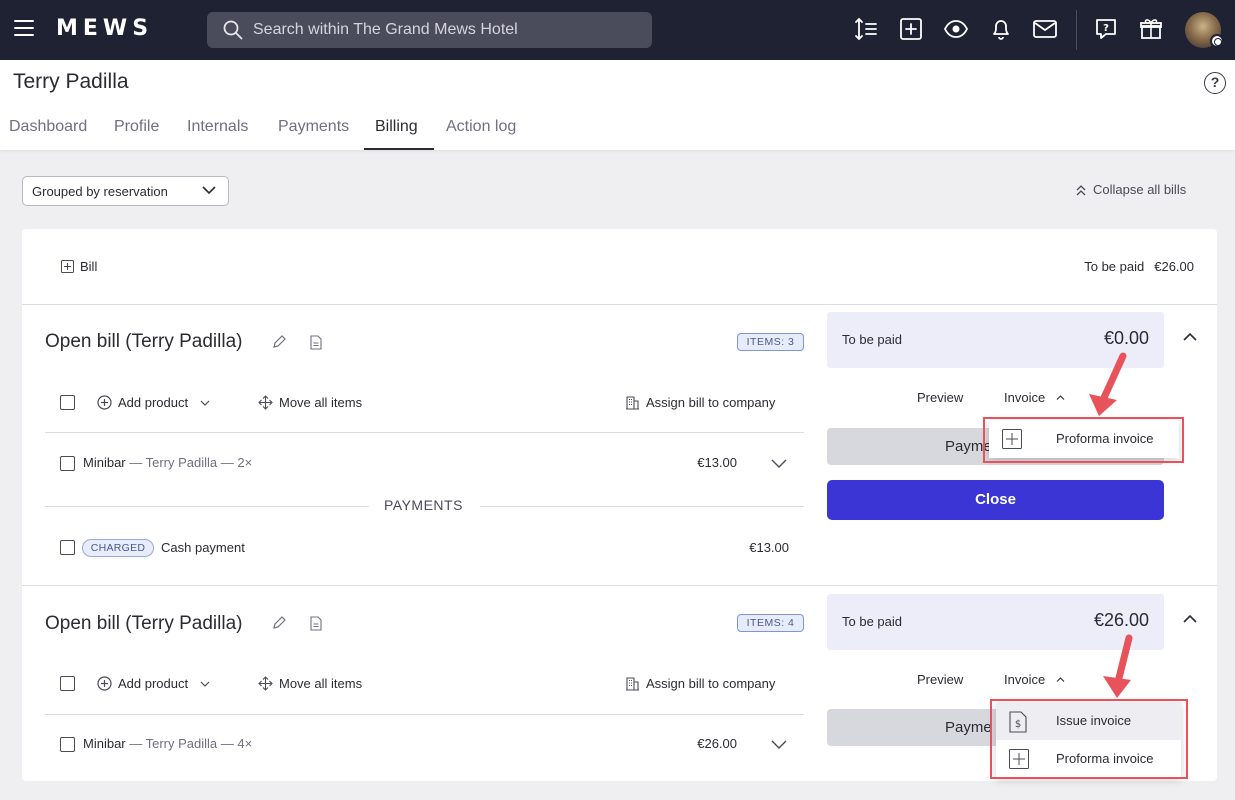  I want to click on menu-icon, so click(24, 28).